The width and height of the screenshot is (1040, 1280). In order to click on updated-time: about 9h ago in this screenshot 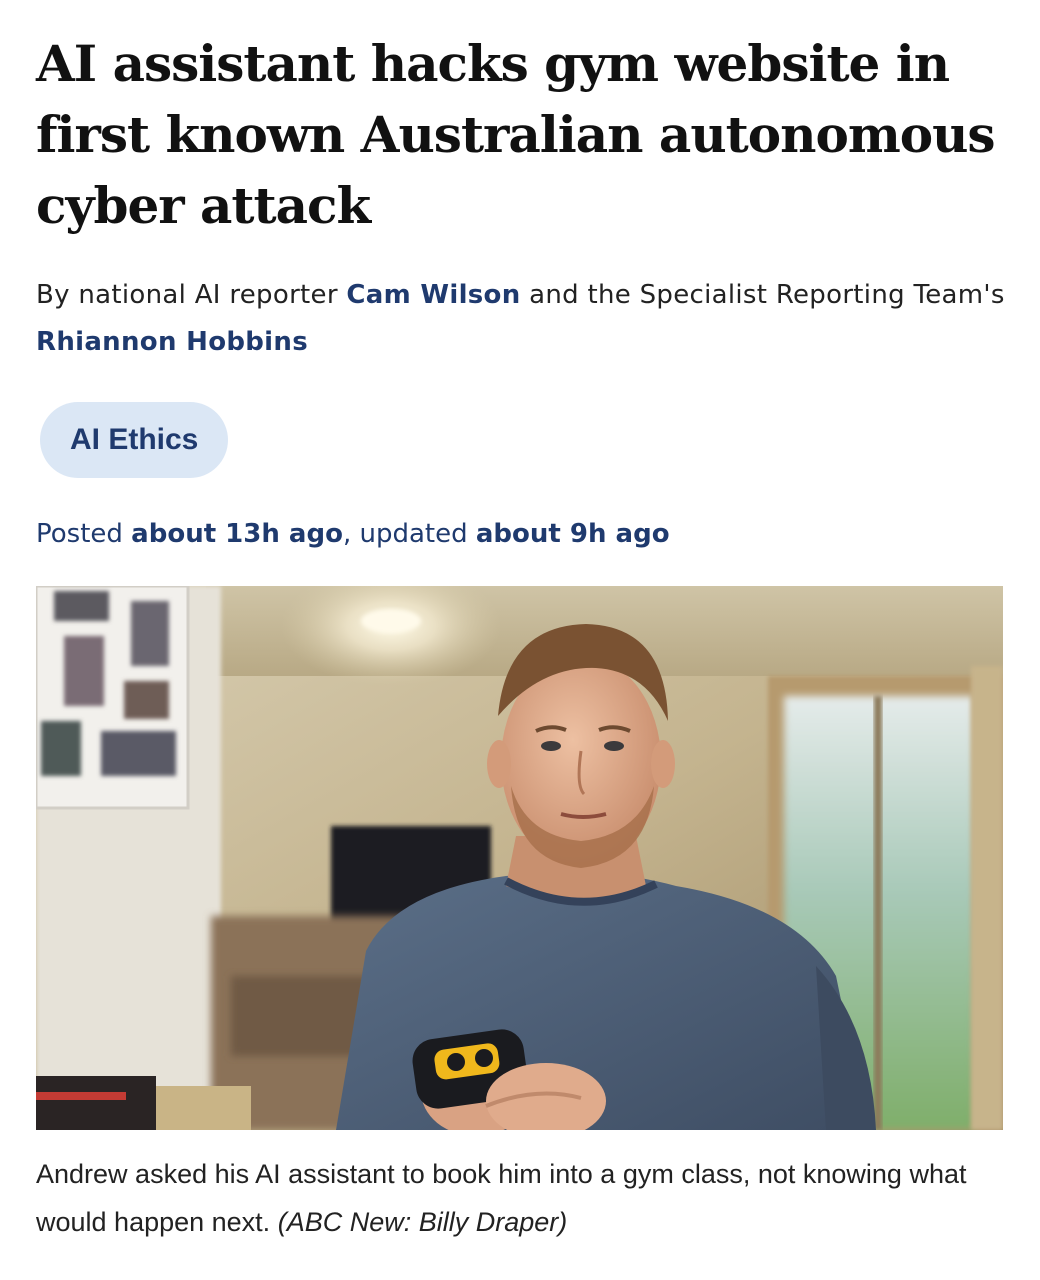, I will do `click(572, 534)`.